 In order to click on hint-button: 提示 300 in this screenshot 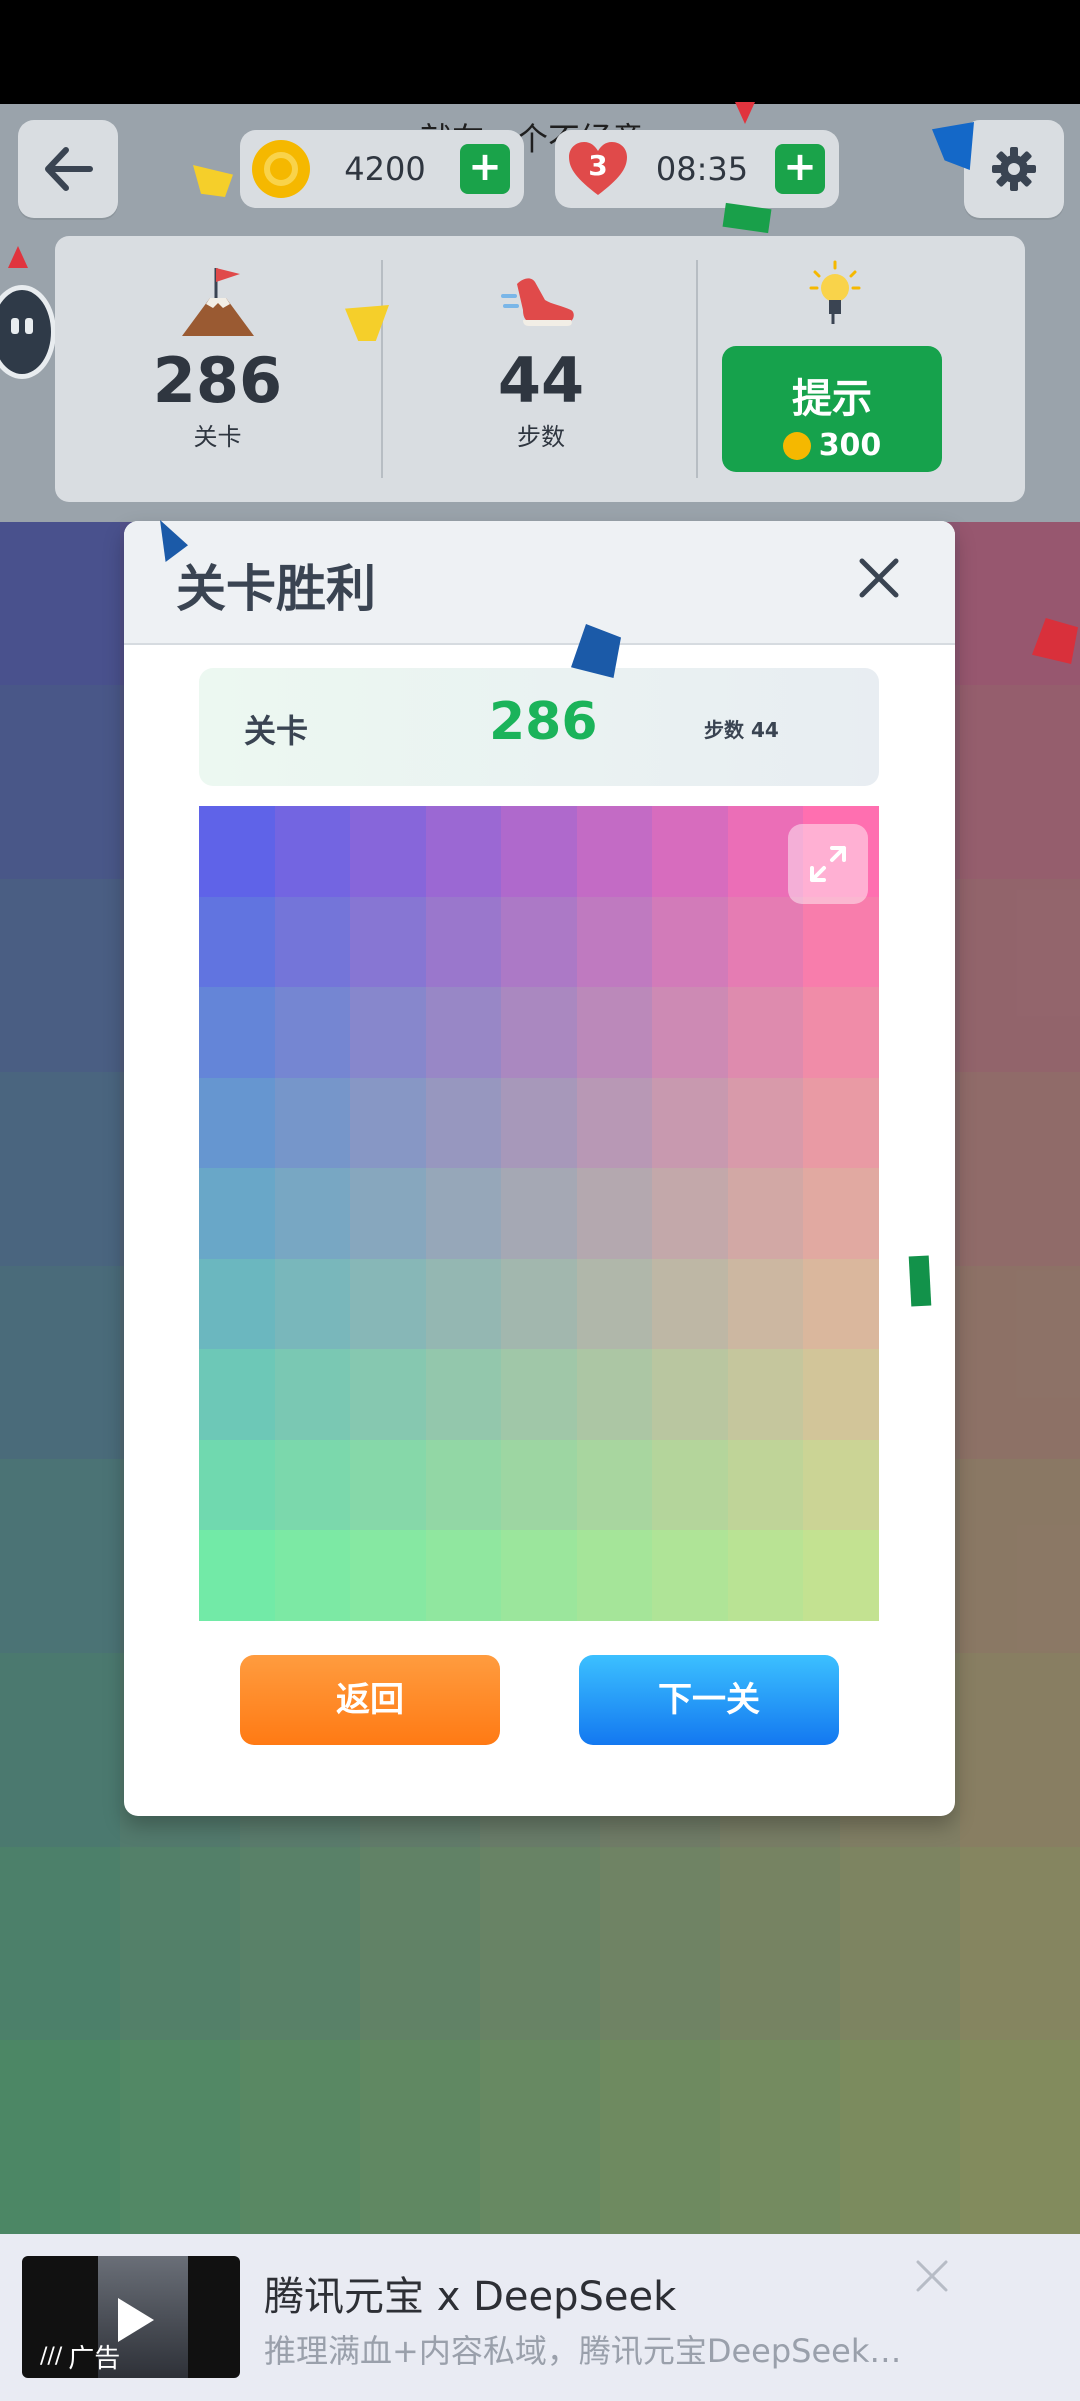, I will do `click(832, 409)`.